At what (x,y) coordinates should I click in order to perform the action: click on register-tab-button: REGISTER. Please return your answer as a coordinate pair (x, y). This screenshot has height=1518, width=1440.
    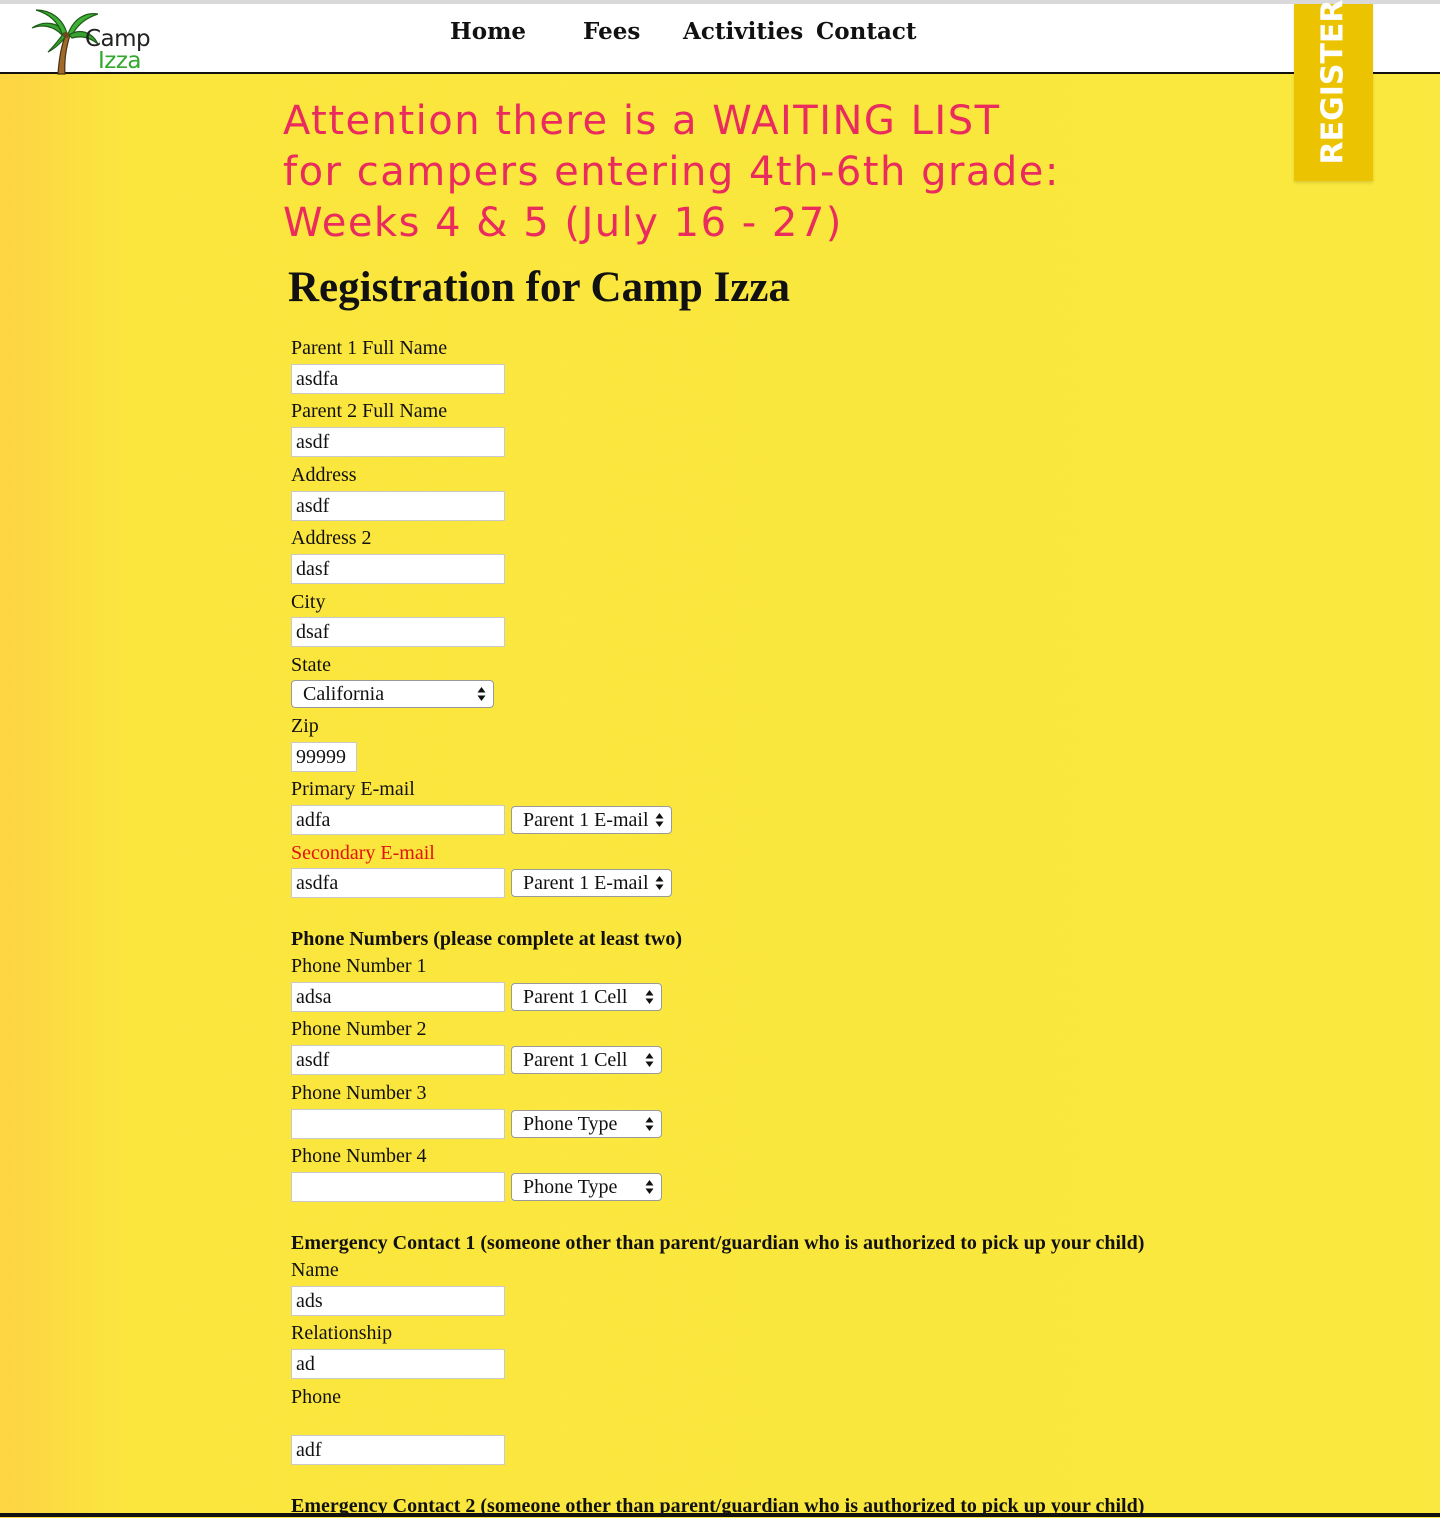
    Looking at the image, I should click on (1333, 90).